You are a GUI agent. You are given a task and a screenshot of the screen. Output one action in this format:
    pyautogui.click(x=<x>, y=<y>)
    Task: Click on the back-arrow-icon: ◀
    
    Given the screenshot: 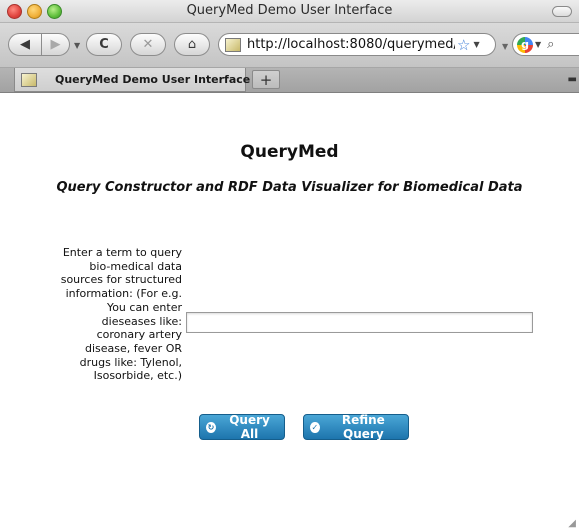 What is the action you would take?
    pyautogui.click(x=25, y=44)
    